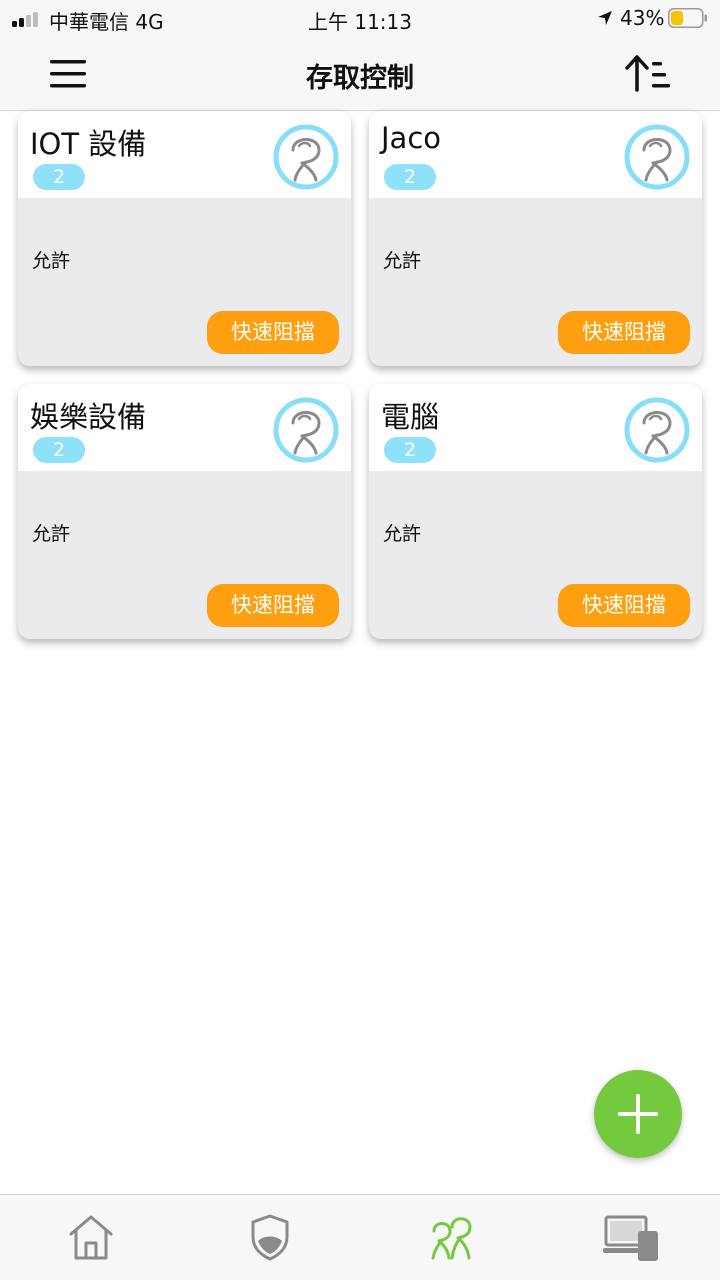 The image size is (720, 1280). I want to click on card-header: 娛樂設備 2, so click(184, 427).